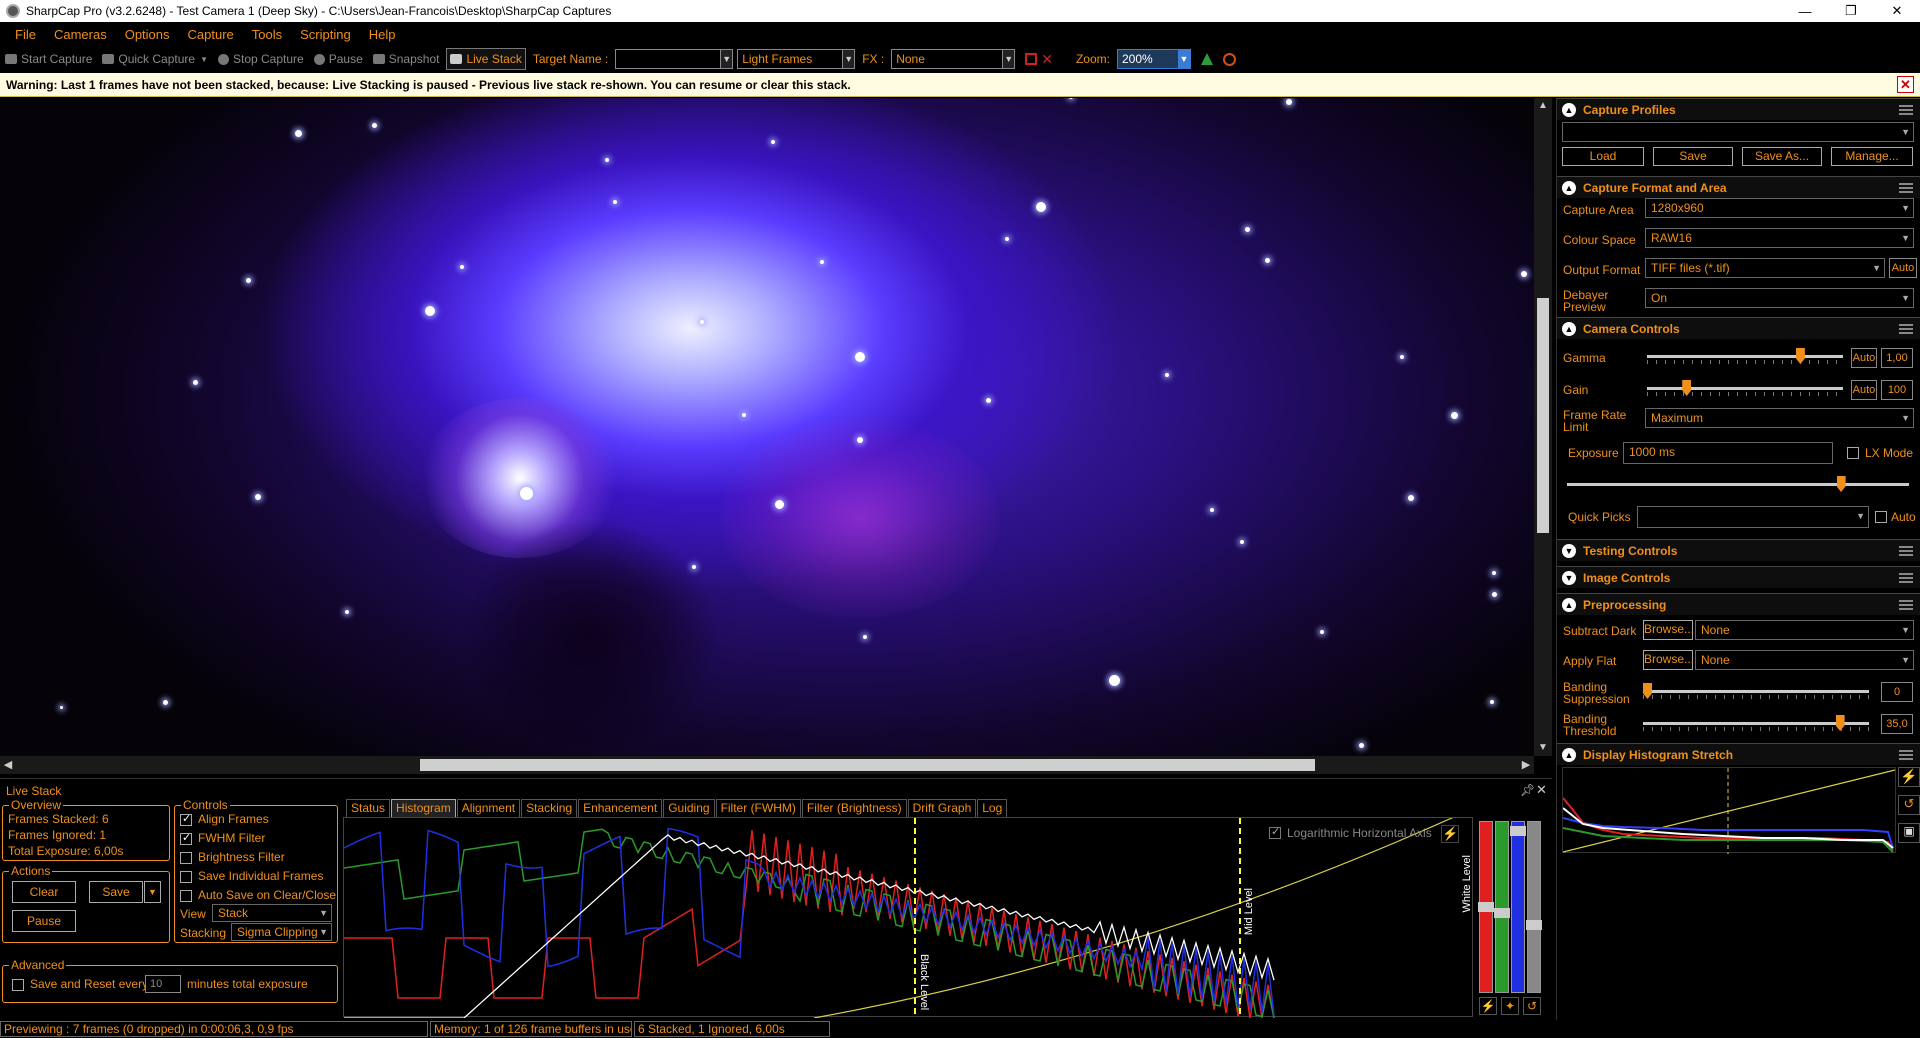  Describe the element at coordinates (1206, 59) in the screenshot. I see `histogram-icon` at that location.